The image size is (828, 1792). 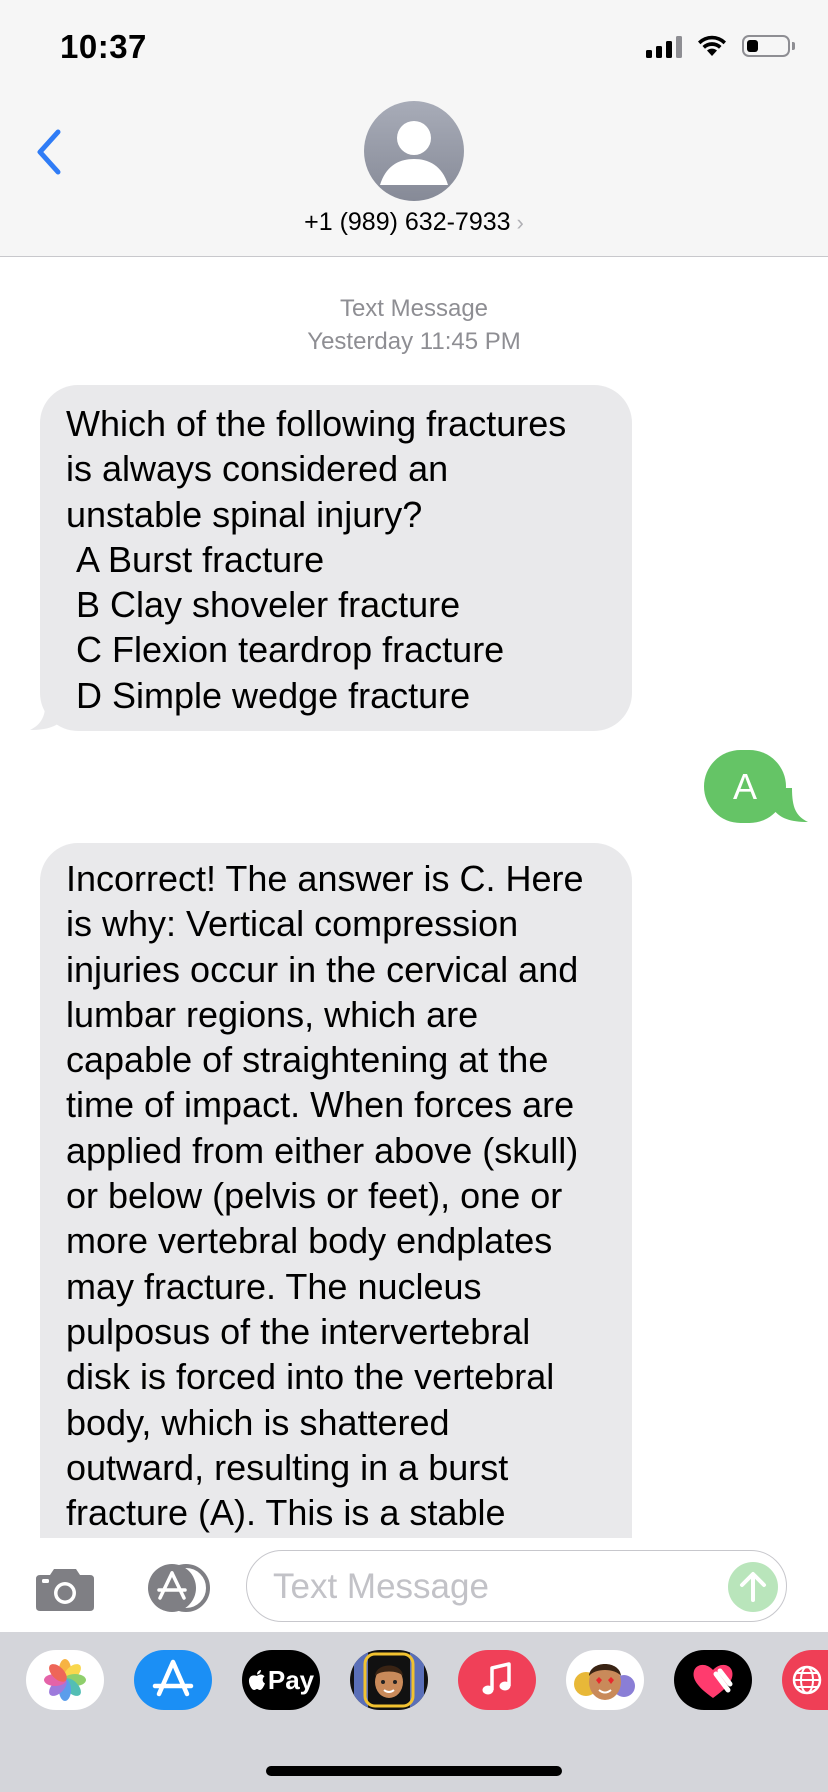 I want to click on heart-icon, so click(x=713, y=1681).